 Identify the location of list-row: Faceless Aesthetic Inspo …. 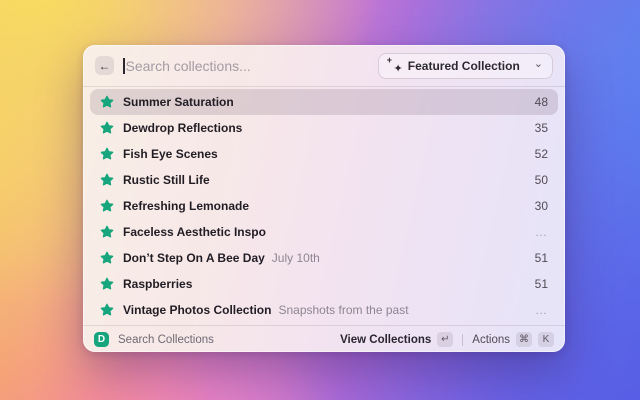
(324, 232).